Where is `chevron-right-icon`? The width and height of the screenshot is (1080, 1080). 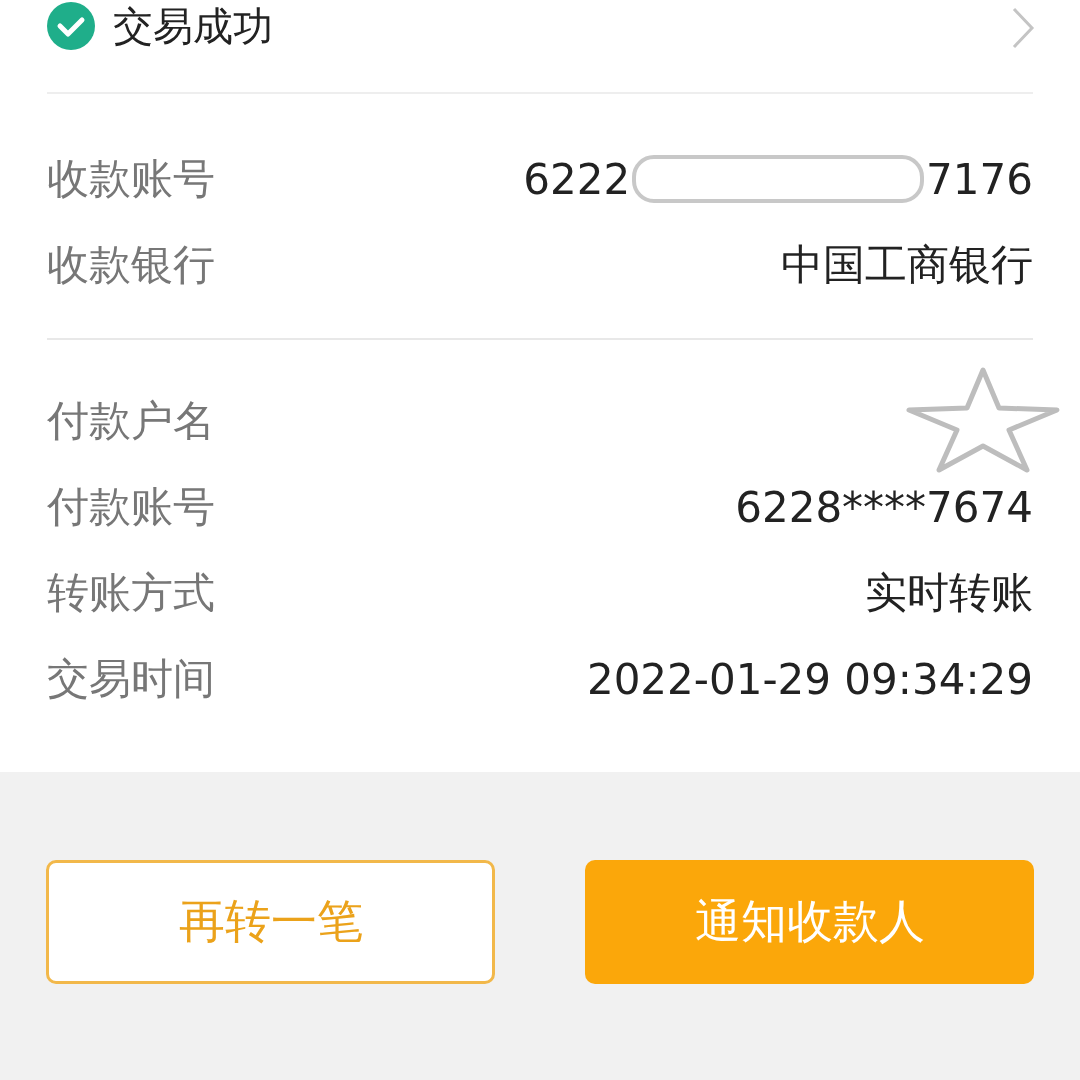 chevron-right-icon is located at coordinates (1023, 28).